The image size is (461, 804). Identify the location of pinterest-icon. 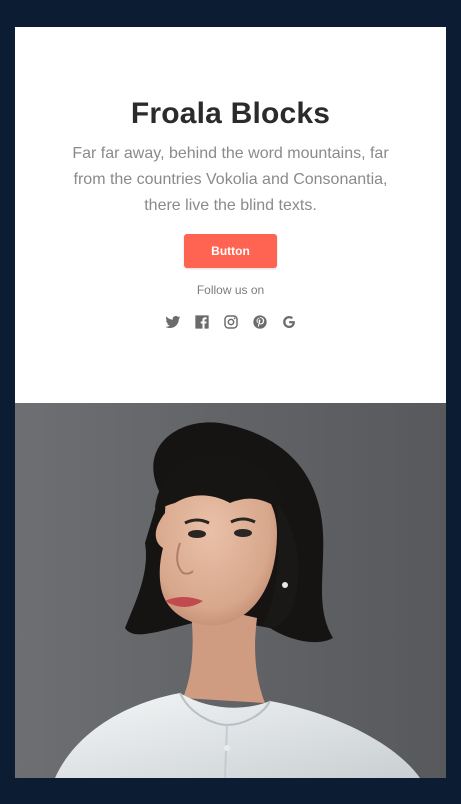
(260, 322).